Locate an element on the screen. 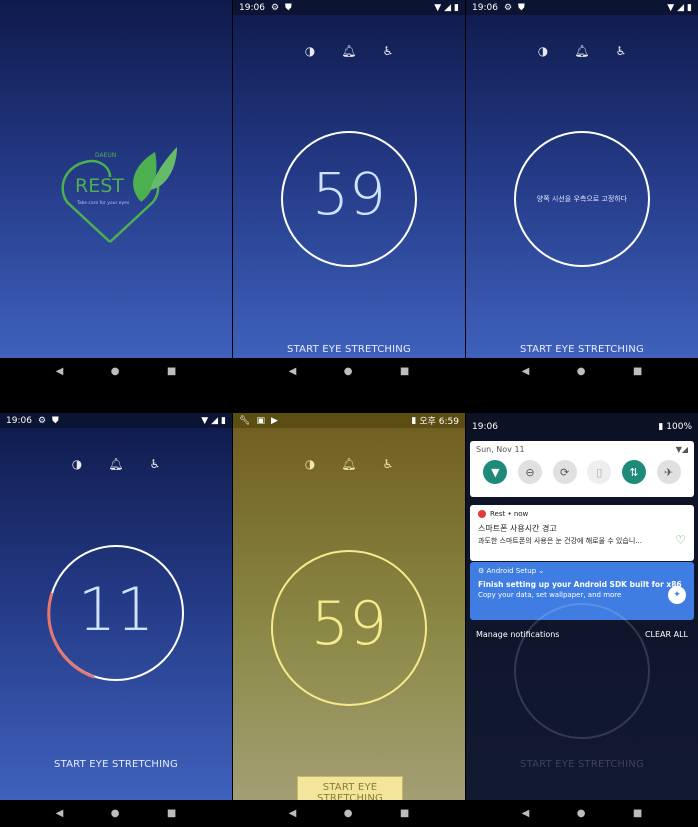  dnd-toggle: ⊖ is located at coordinates (529, 472).